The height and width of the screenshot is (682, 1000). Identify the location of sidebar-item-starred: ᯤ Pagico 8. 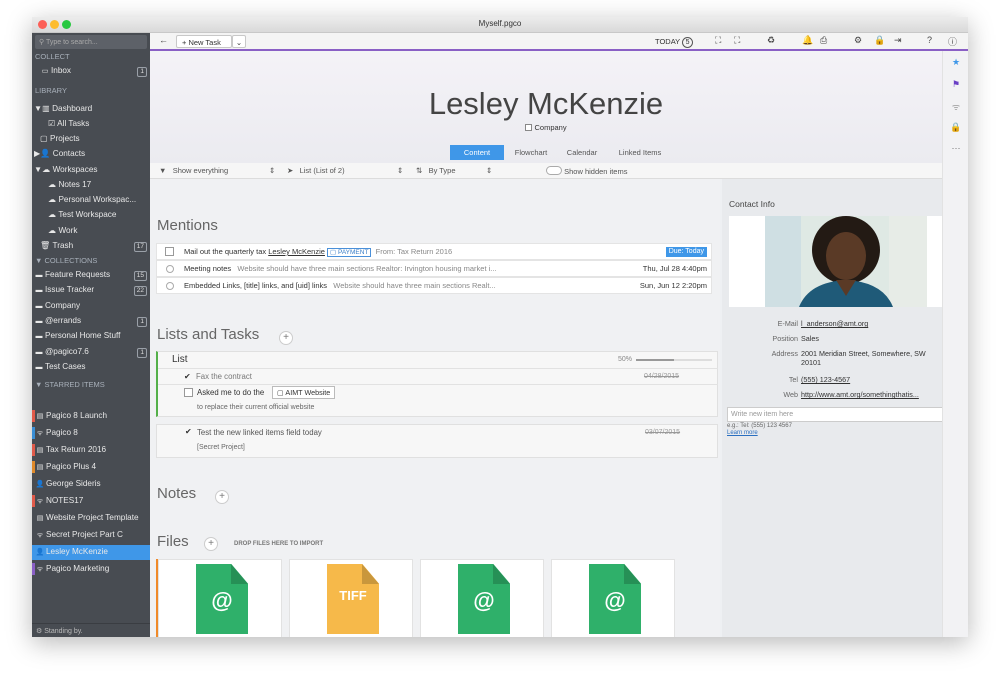
(91, 433).